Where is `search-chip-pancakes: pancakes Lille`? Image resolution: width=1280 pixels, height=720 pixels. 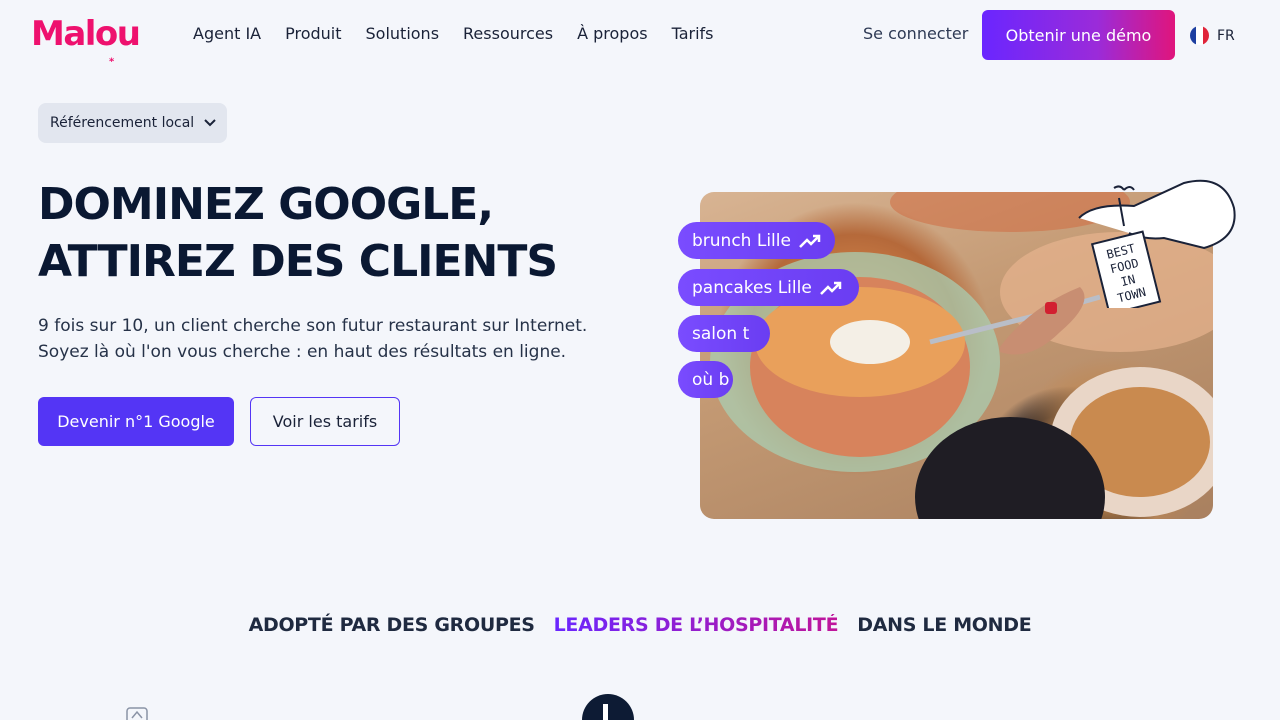
search-chip-pancakes: pancakes Lille is located at coordinates (768, 287).